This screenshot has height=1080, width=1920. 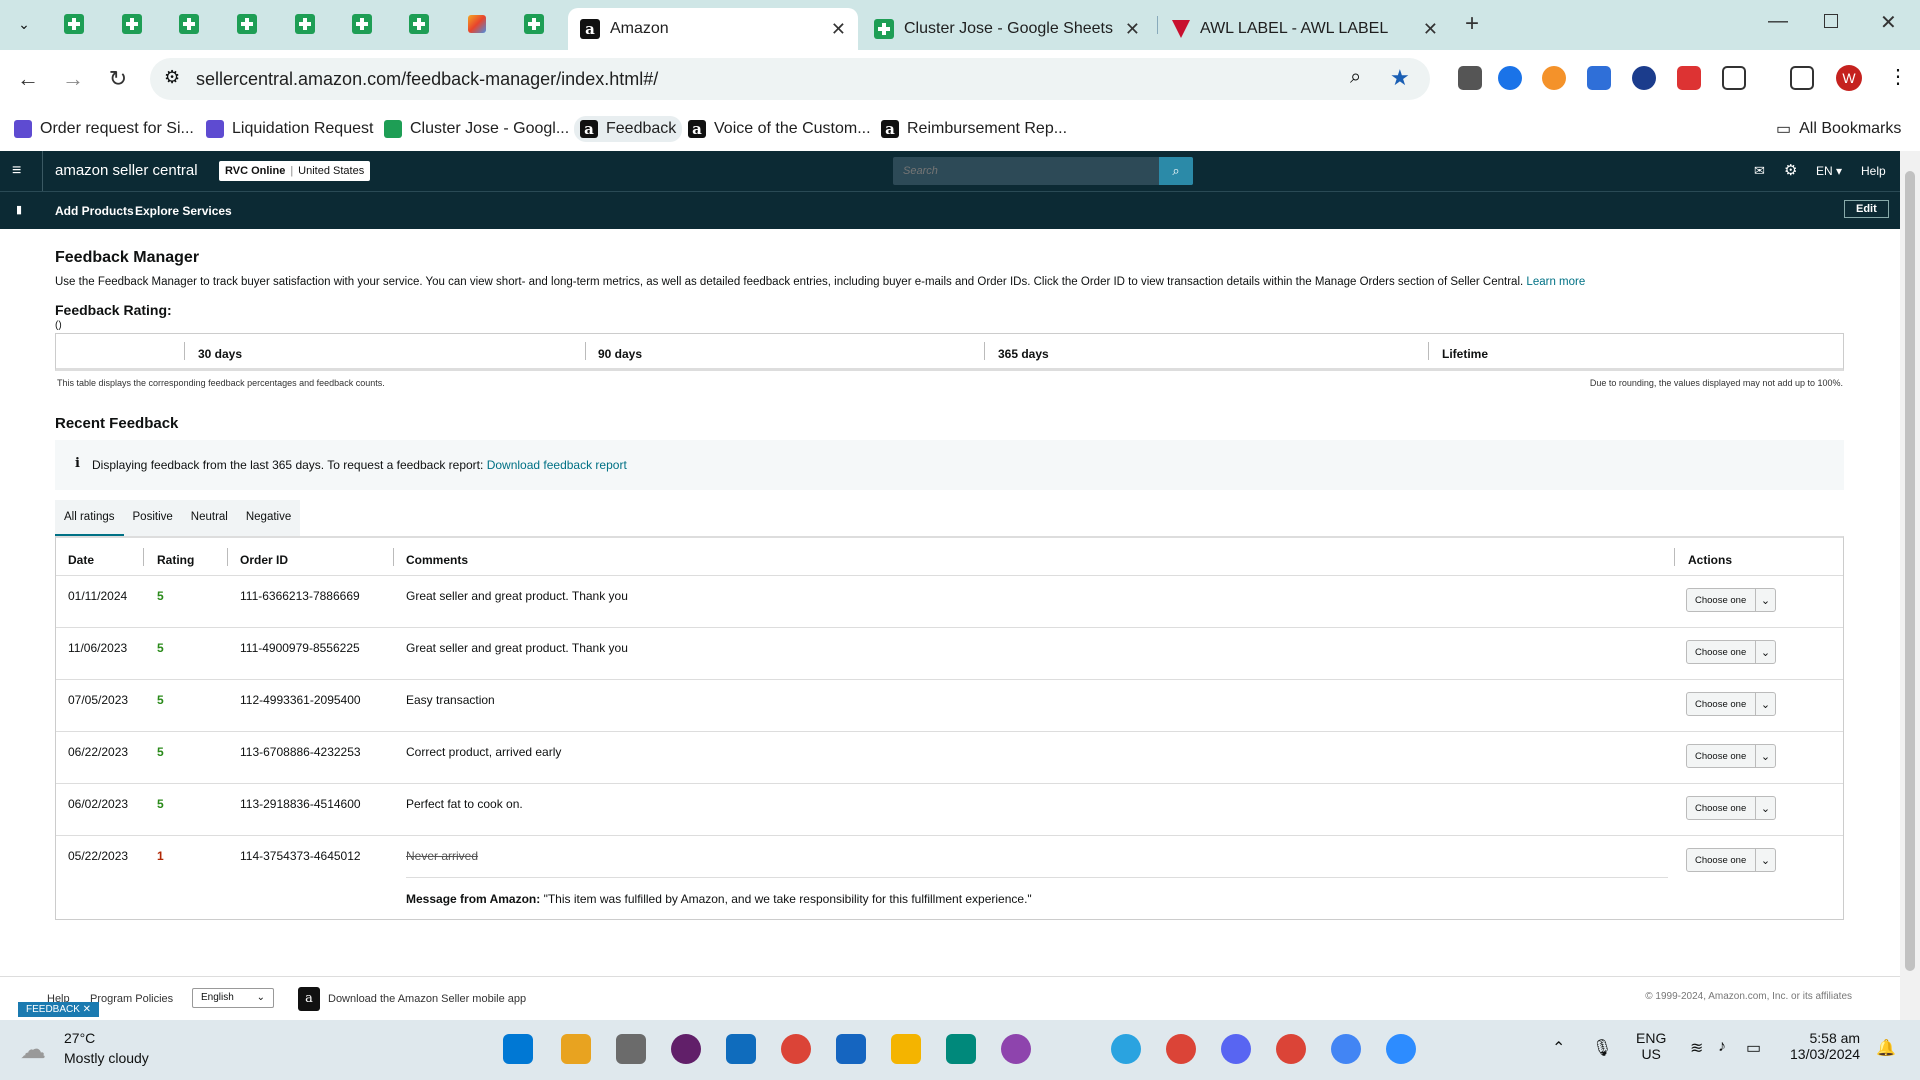 I want to click on download-app-link: Download the Amazon Seller mobile app, so click(x=427, y=999).